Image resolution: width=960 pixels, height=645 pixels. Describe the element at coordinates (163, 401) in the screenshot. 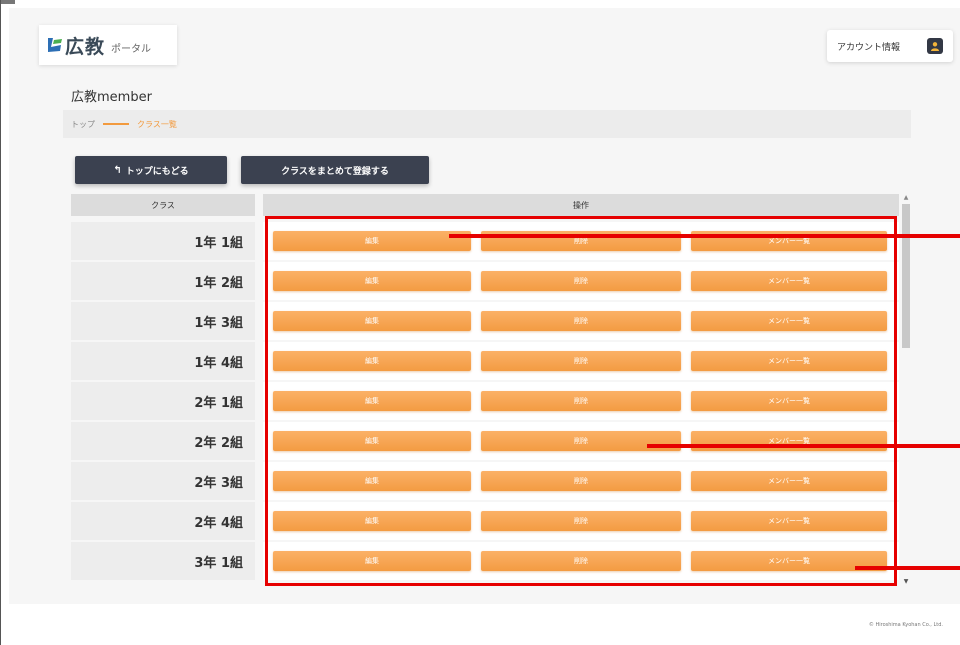

I see `class-name: 2年 1組` at that location.